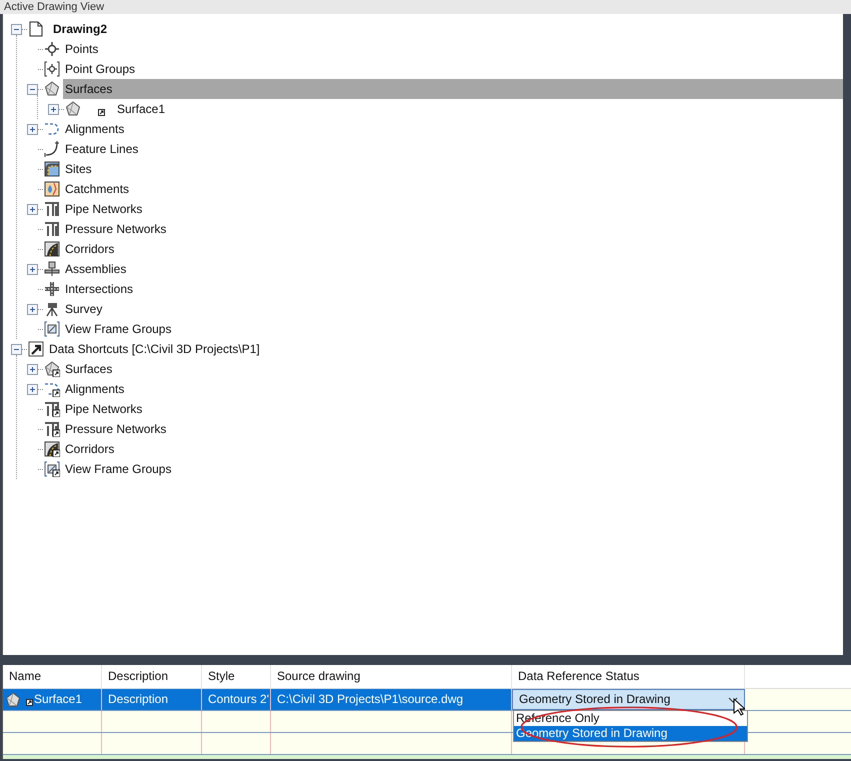 This screenshot has width=851, height=761. What do you see at coordinates (391, 699) in the screenshot?
I see `table-cell: C:\Civil 3D Projects\P1\source.dwg` at bounding box center [391, 699].